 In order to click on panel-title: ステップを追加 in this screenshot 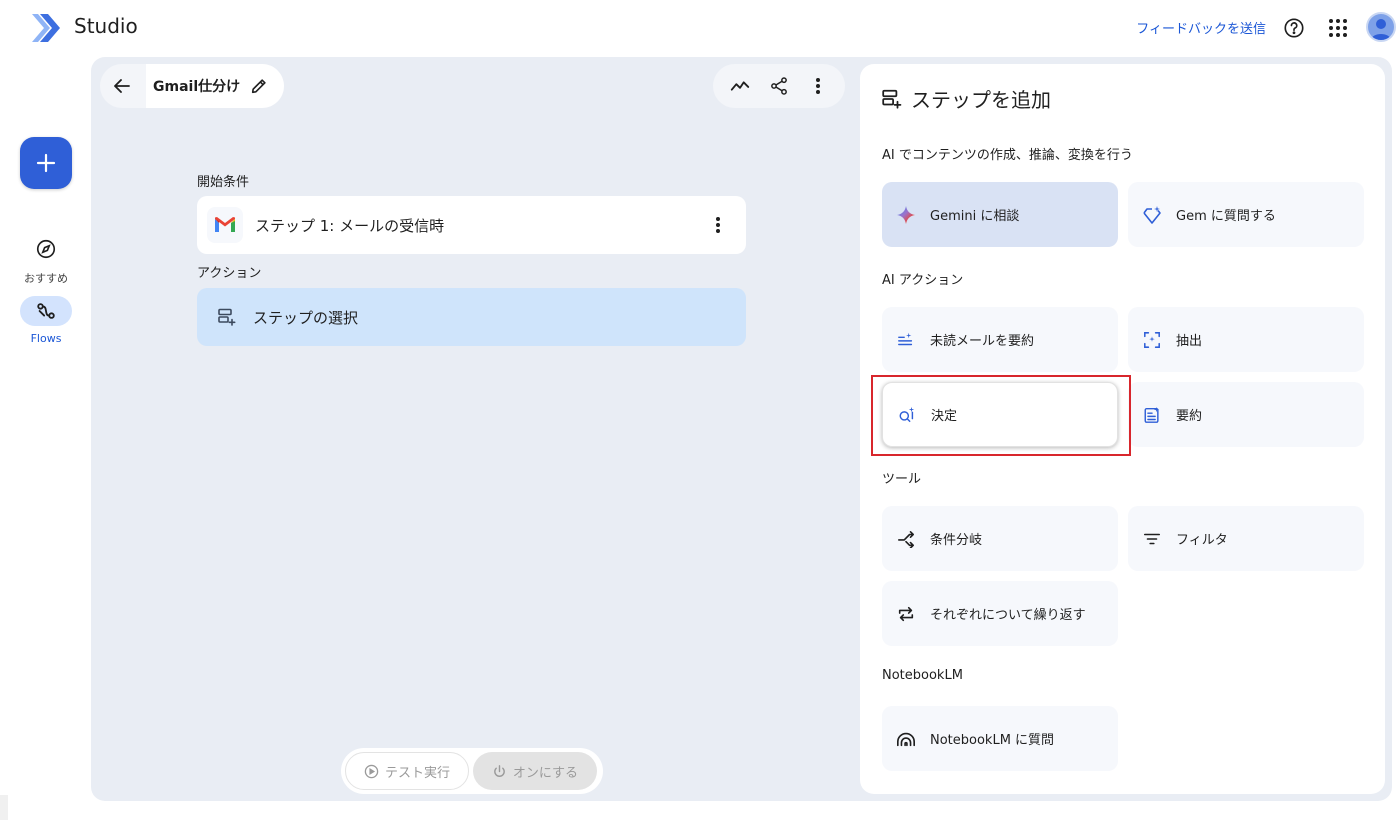, I will do `click(966, 98)`.